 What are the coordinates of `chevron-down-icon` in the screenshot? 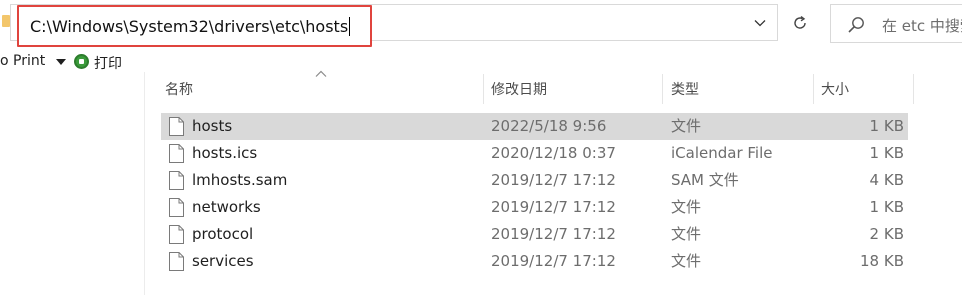 It's located at (760, 23).